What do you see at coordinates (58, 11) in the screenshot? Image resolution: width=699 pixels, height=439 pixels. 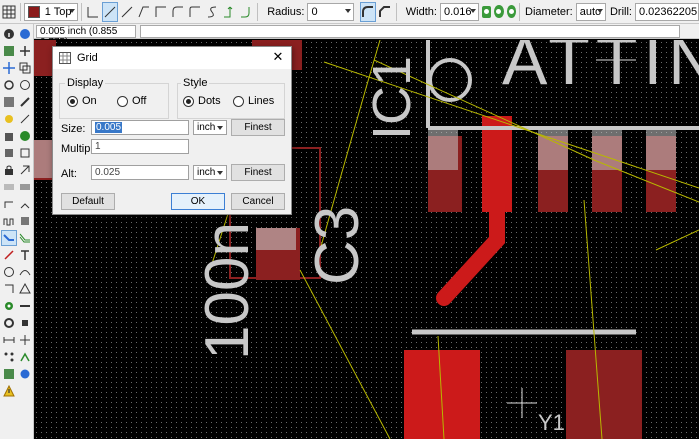 I see `layer-value: 1 Top` at bounding box center [58, 11].